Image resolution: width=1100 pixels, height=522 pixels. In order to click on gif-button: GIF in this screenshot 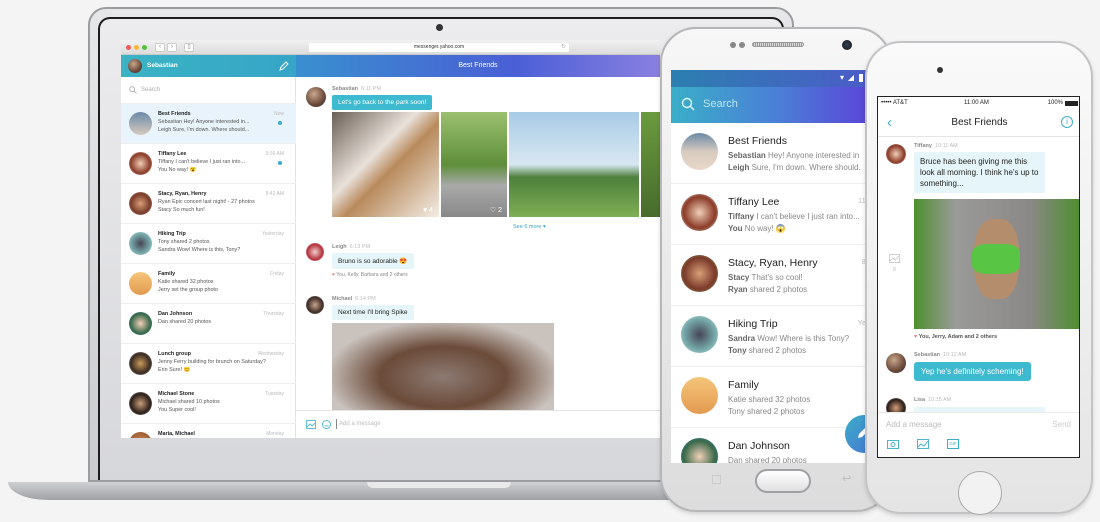, I will do `click(953, 444)`.